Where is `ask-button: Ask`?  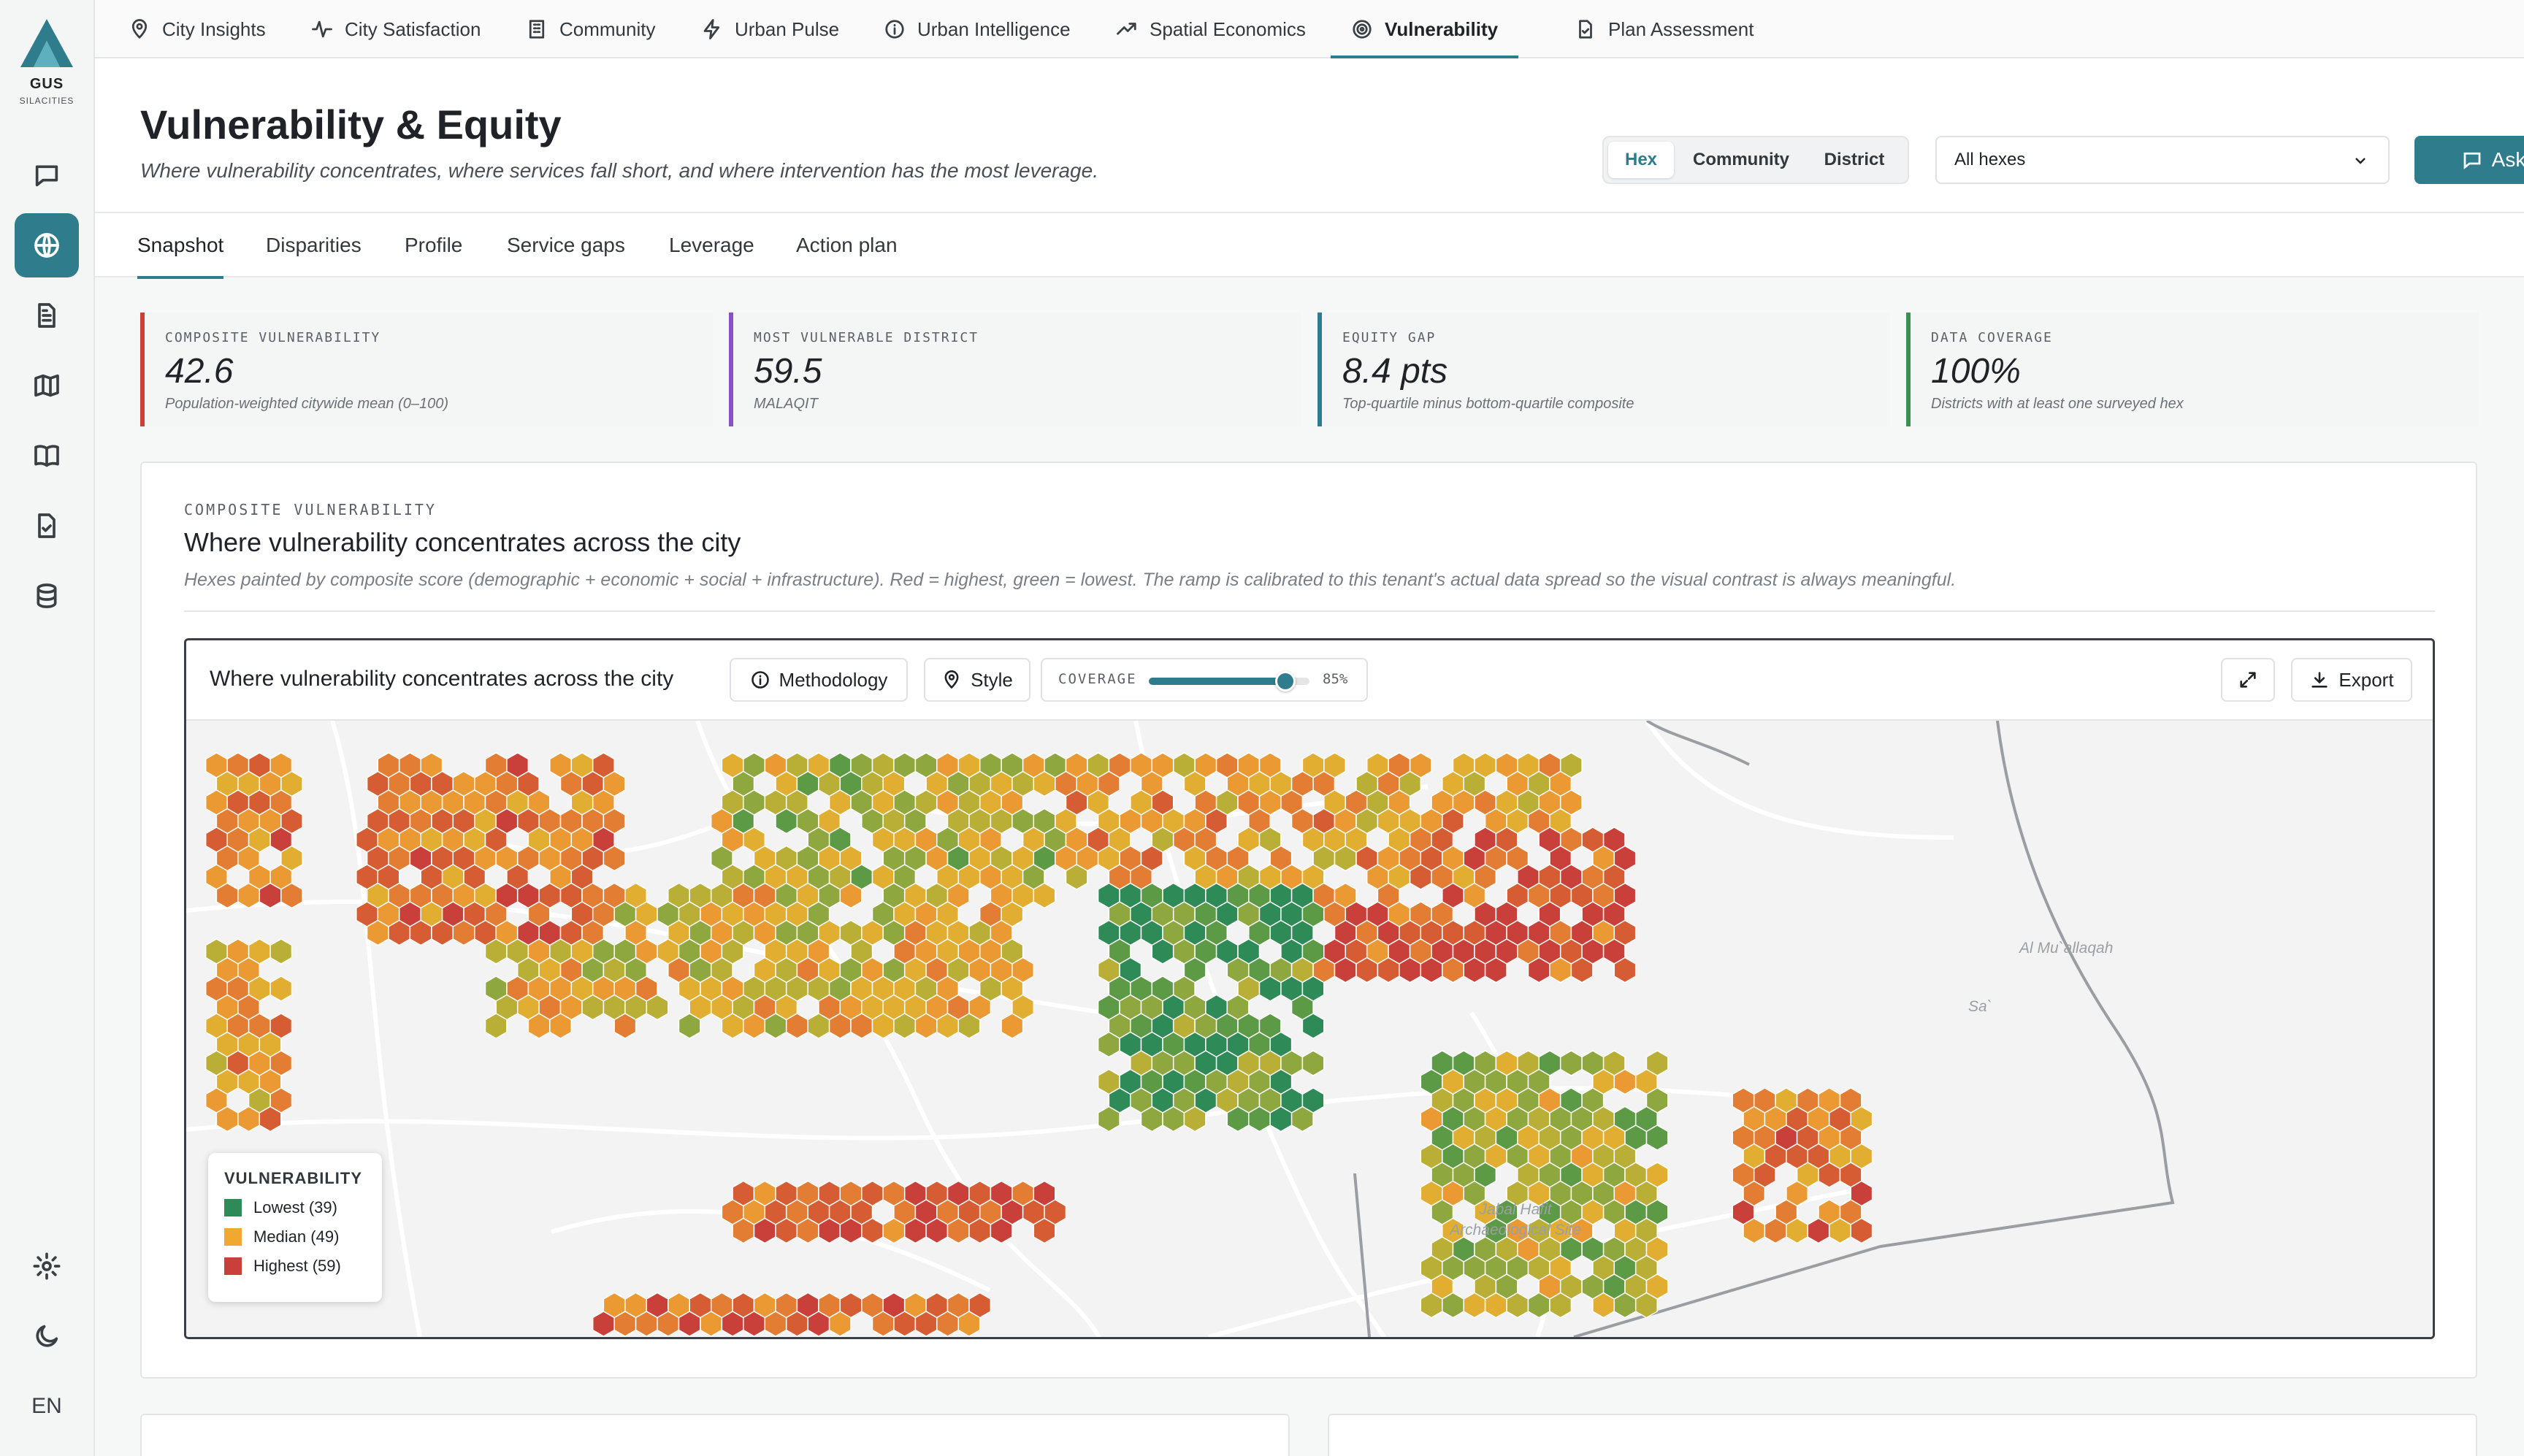
ask-button: Ask is located at coordinates (2469, 160).